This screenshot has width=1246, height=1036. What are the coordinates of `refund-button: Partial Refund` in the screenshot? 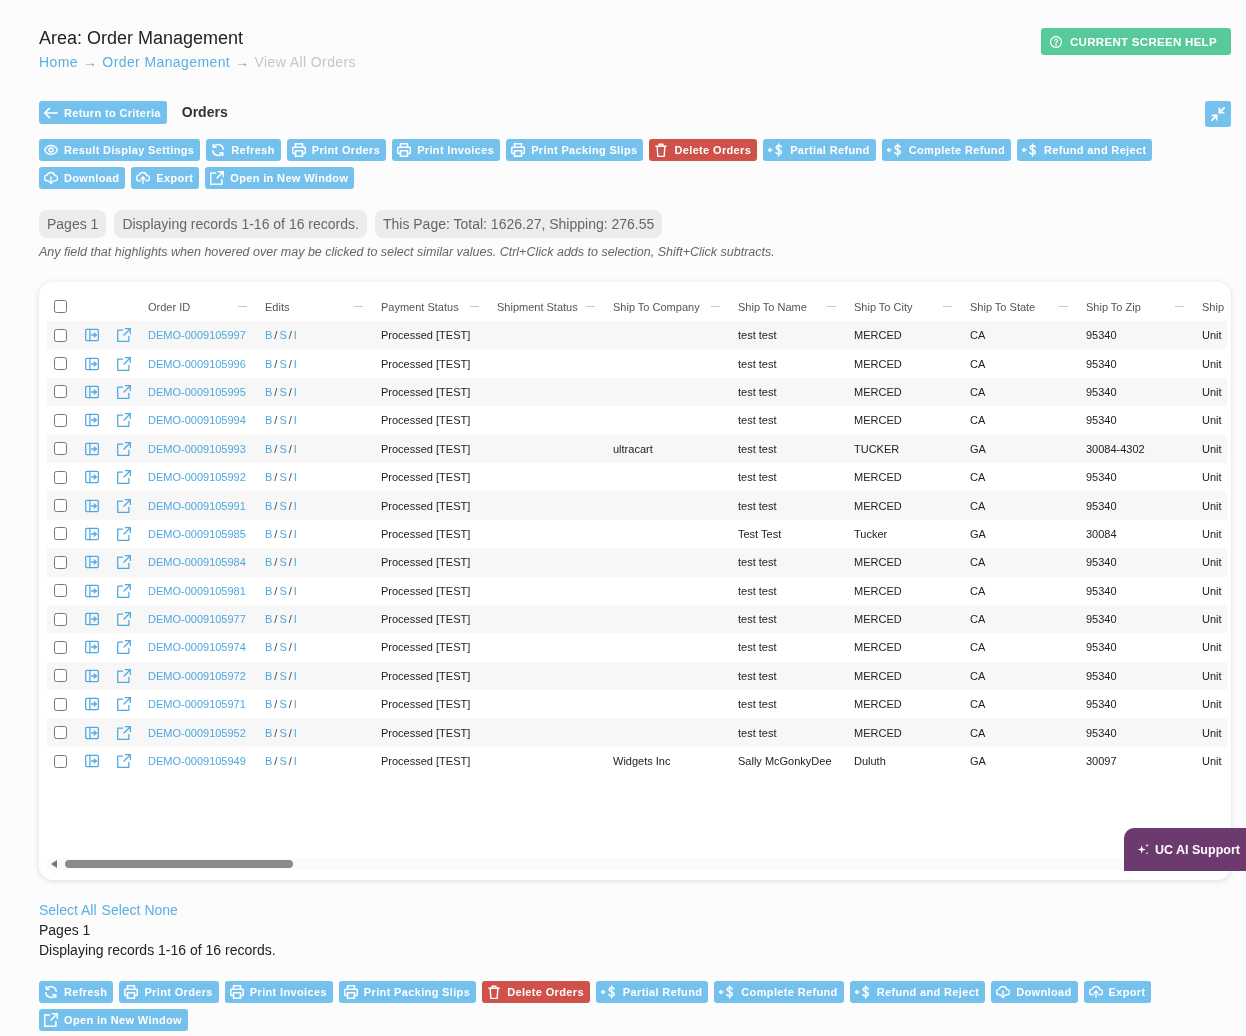 It's located at (652, 992).